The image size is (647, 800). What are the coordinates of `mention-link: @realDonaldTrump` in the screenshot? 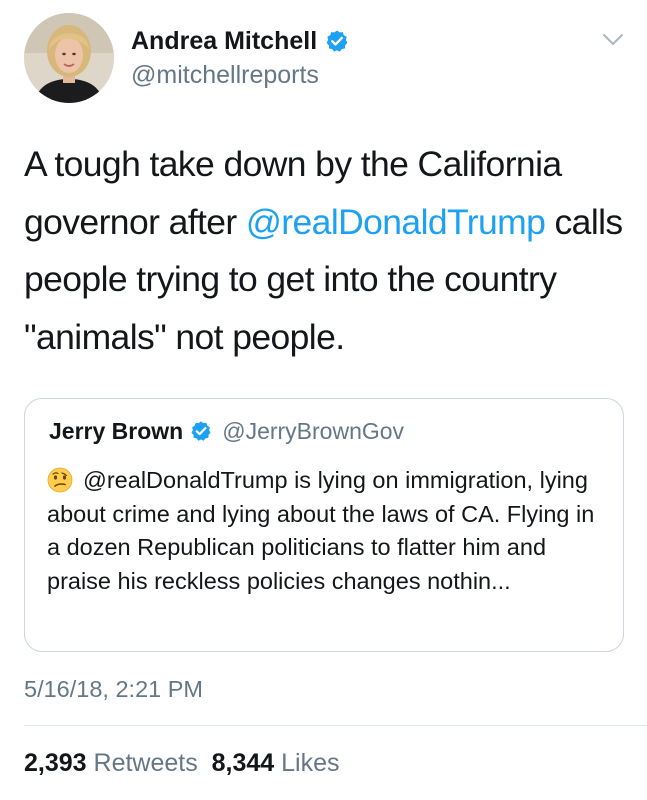 It's located at (396, 222).